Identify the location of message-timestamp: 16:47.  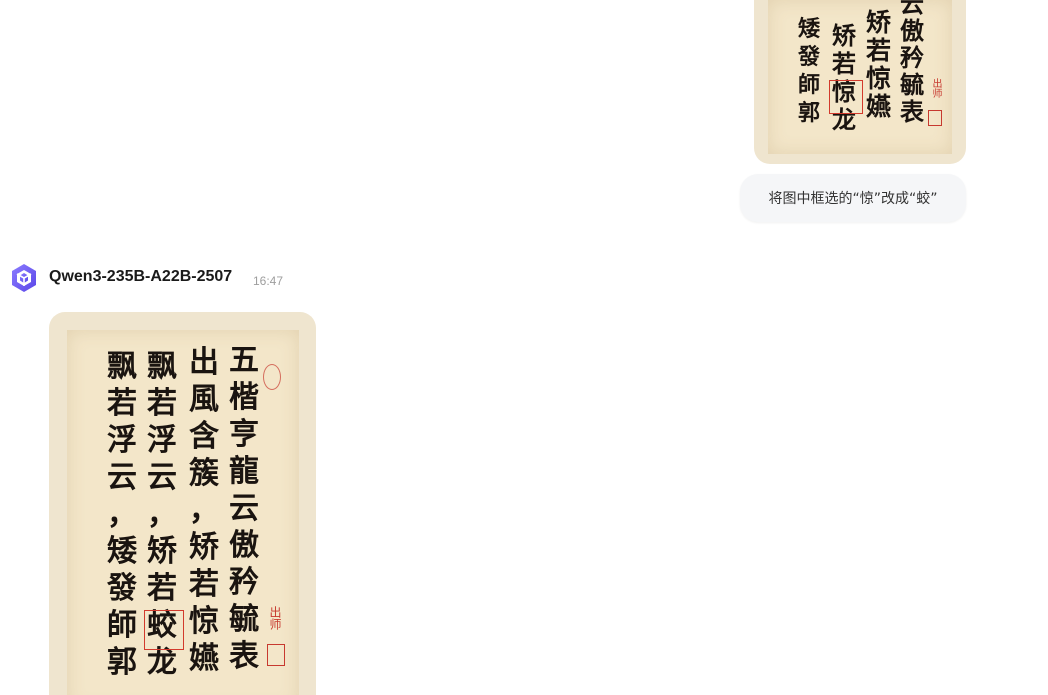
(268, 281).